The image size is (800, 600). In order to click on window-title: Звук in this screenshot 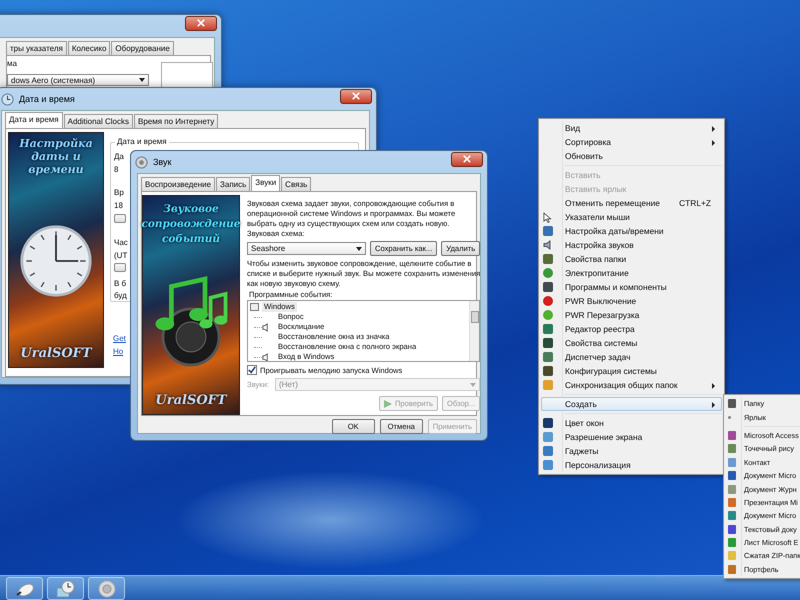, I will do `click(162, 162)`.